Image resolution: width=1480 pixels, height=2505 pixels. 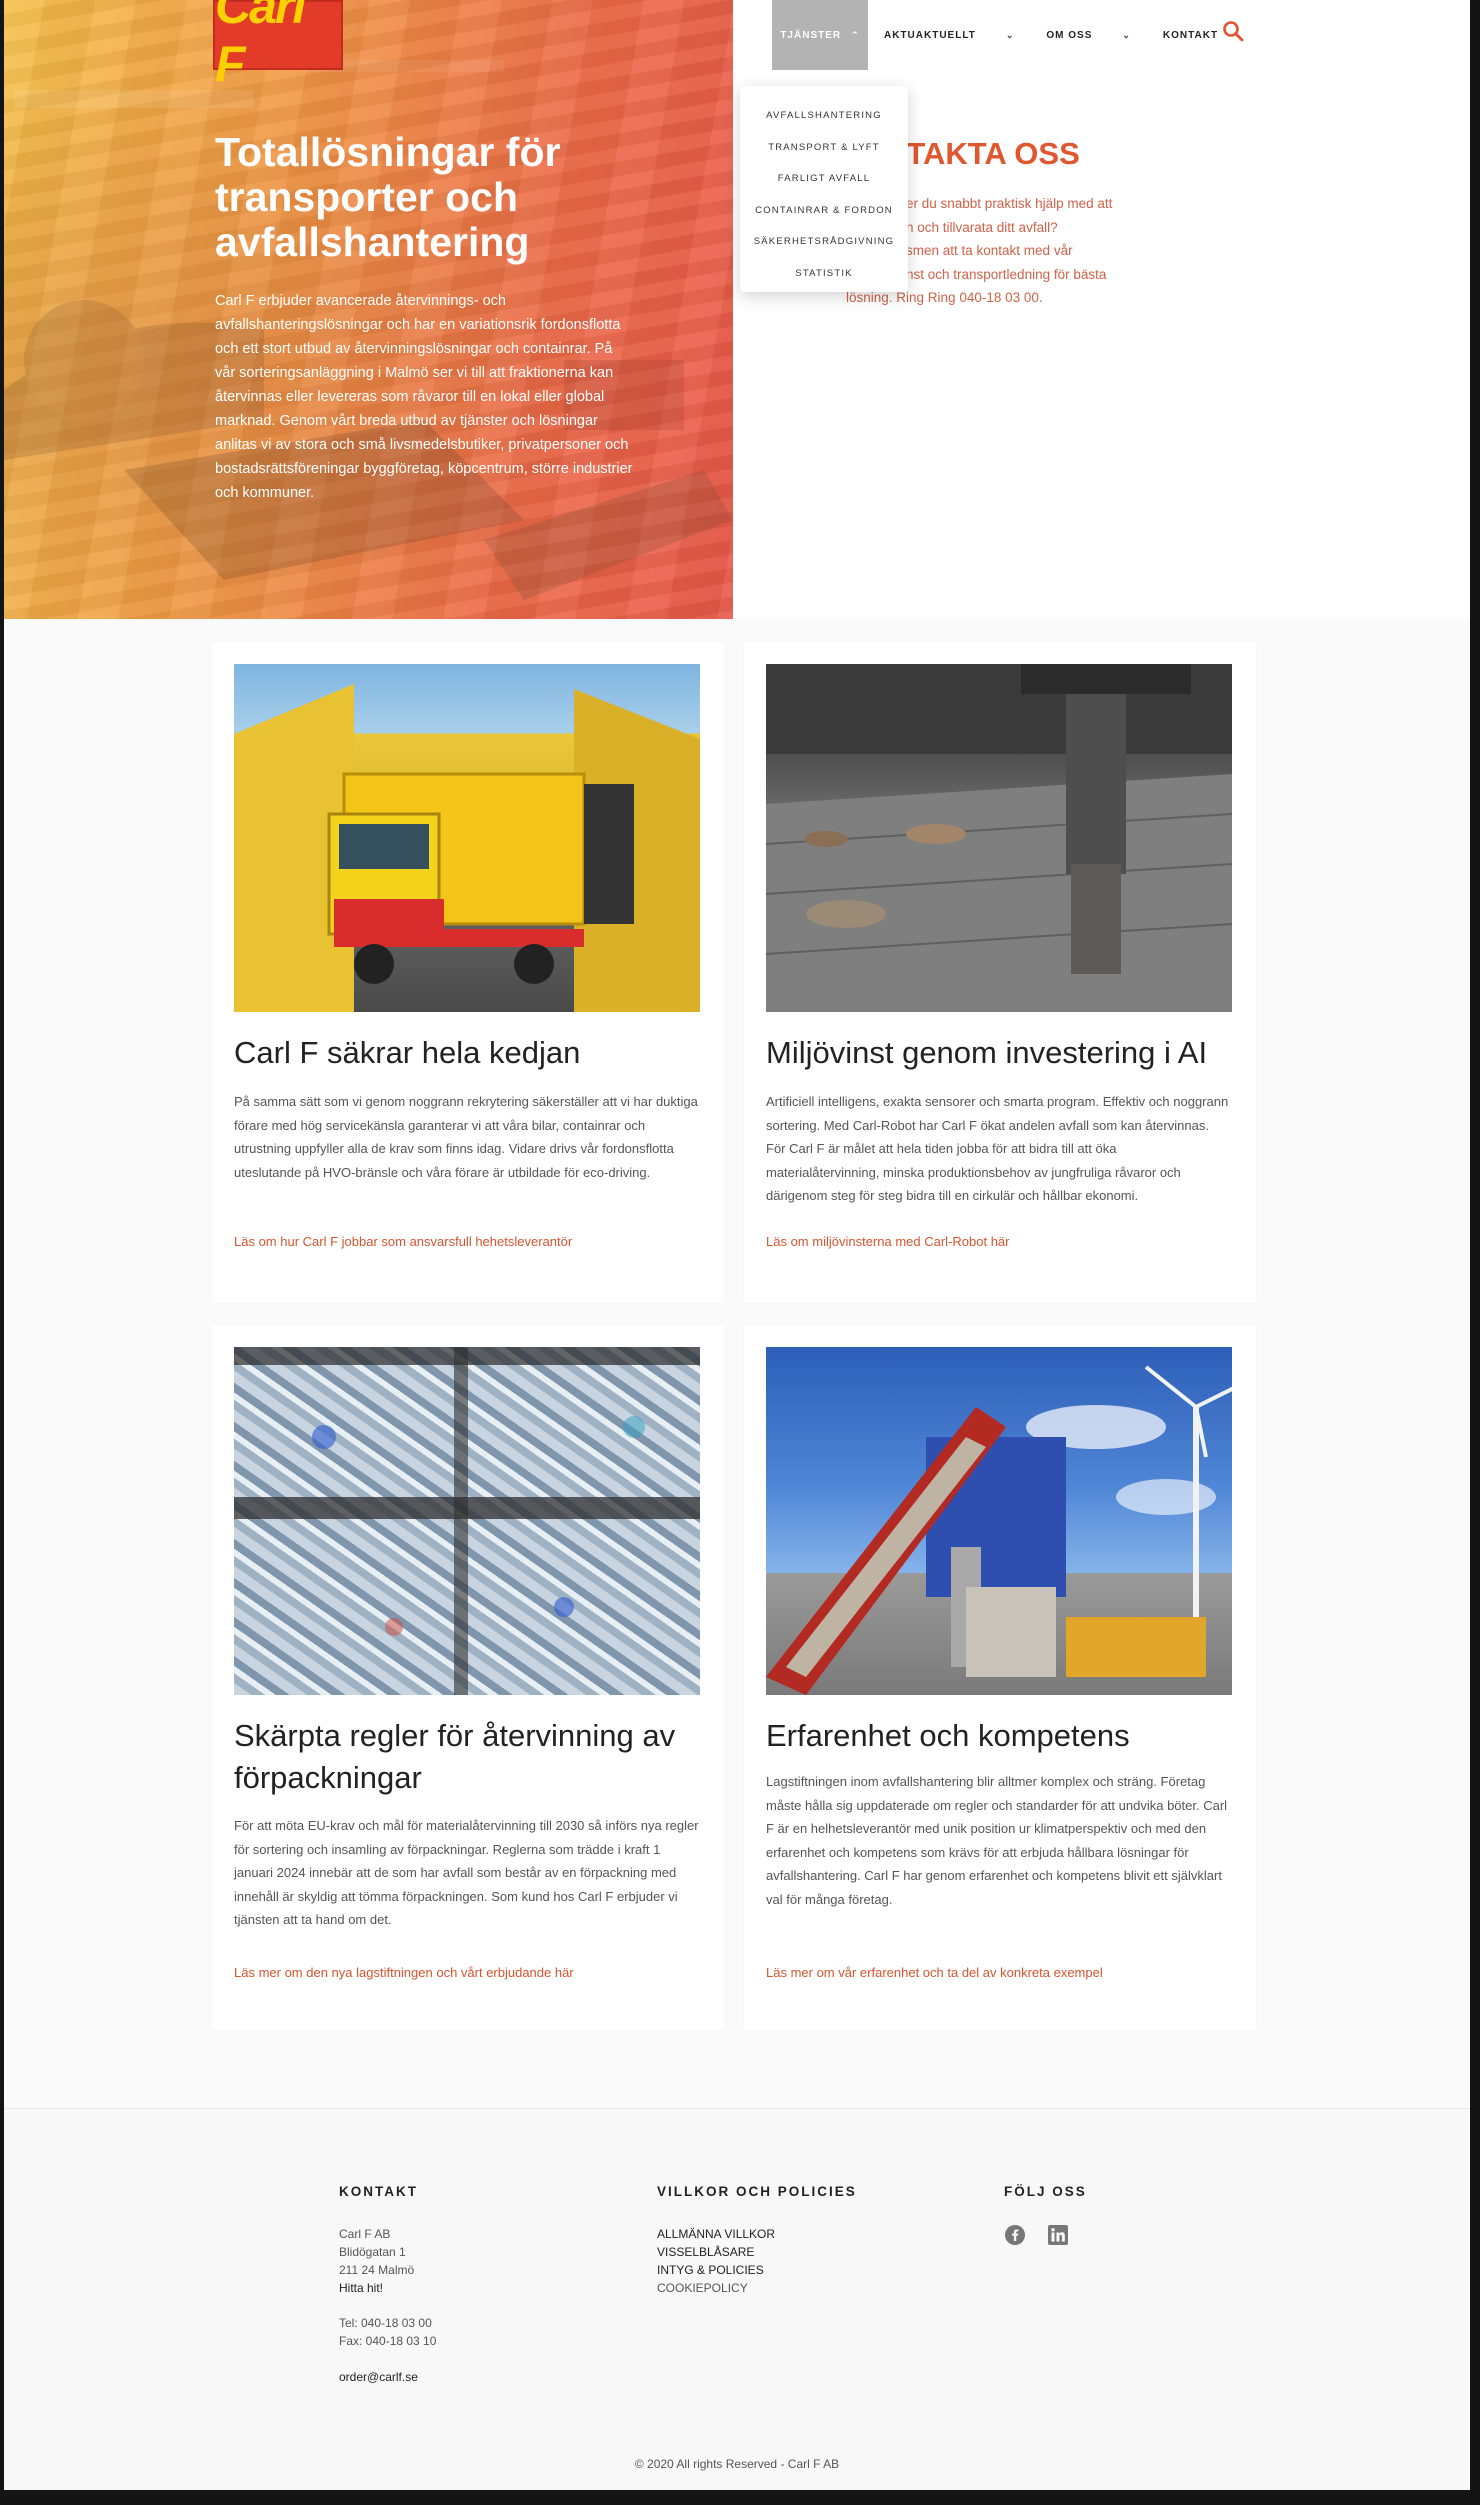 I want to click on footer-street: Blidögatan 1, so click(x=372, y=2252).